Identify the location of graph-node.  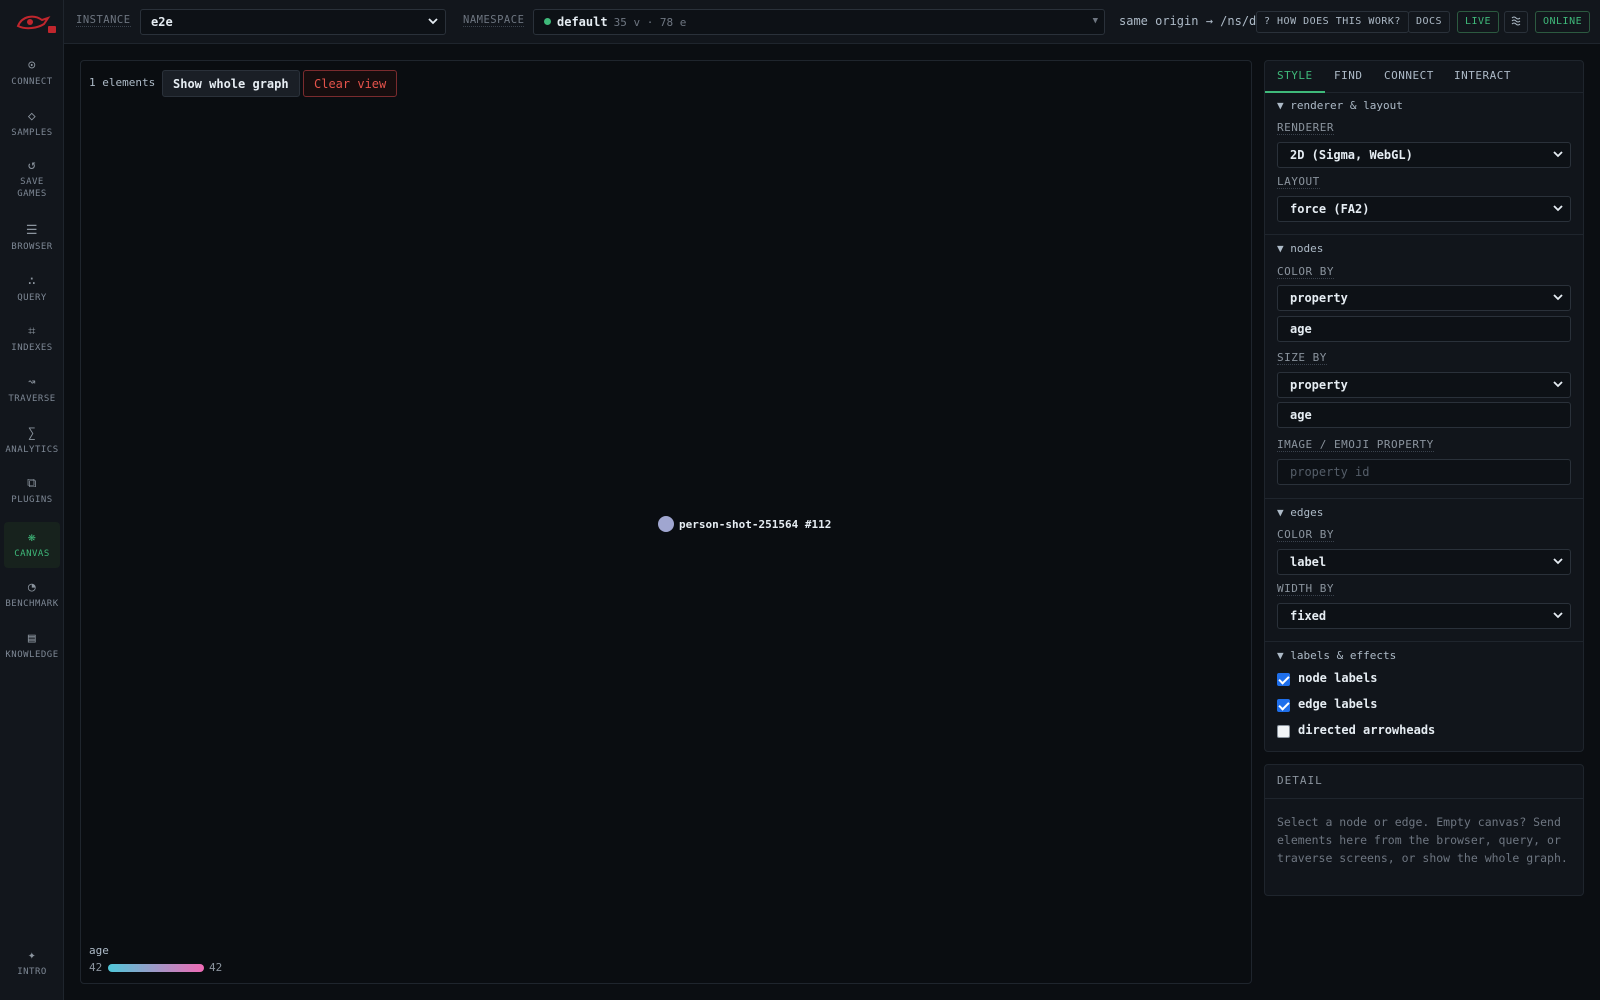
(666, 524).